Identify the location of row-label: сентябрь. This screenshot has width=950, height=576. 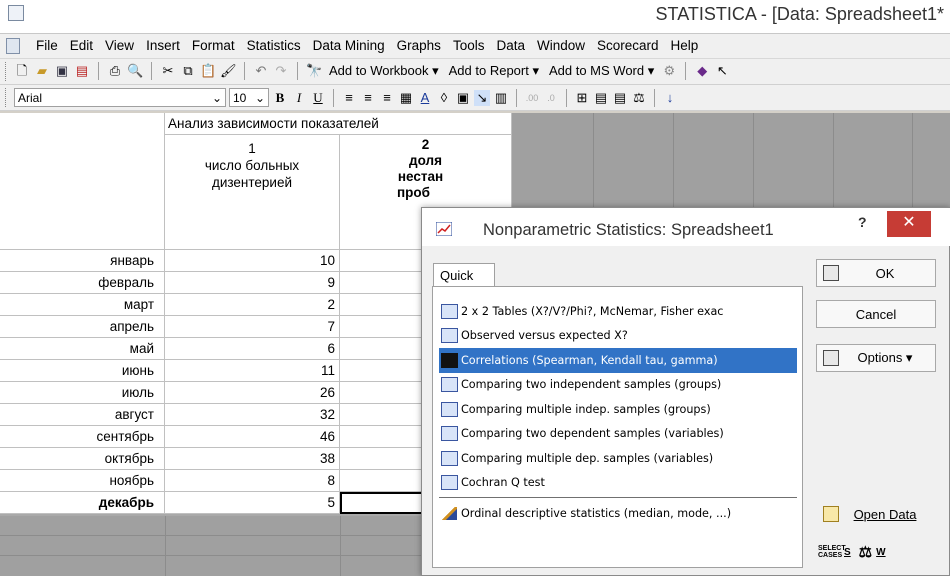
(82, 437).